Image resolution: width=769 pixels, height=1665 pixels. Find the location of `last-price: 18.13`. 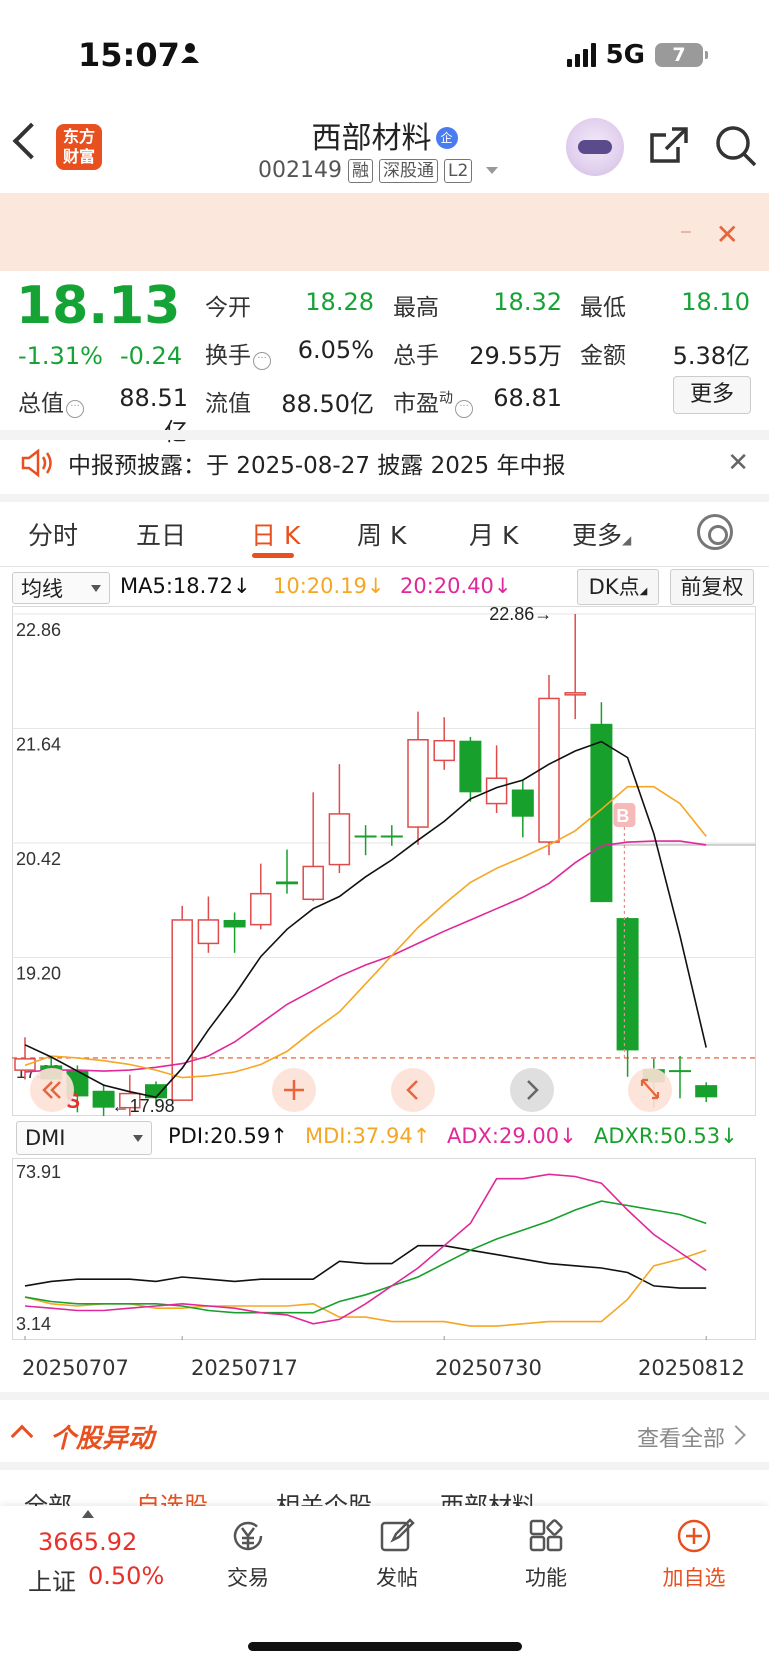

last-price: 18.13 is located at coordinates (98, 306).